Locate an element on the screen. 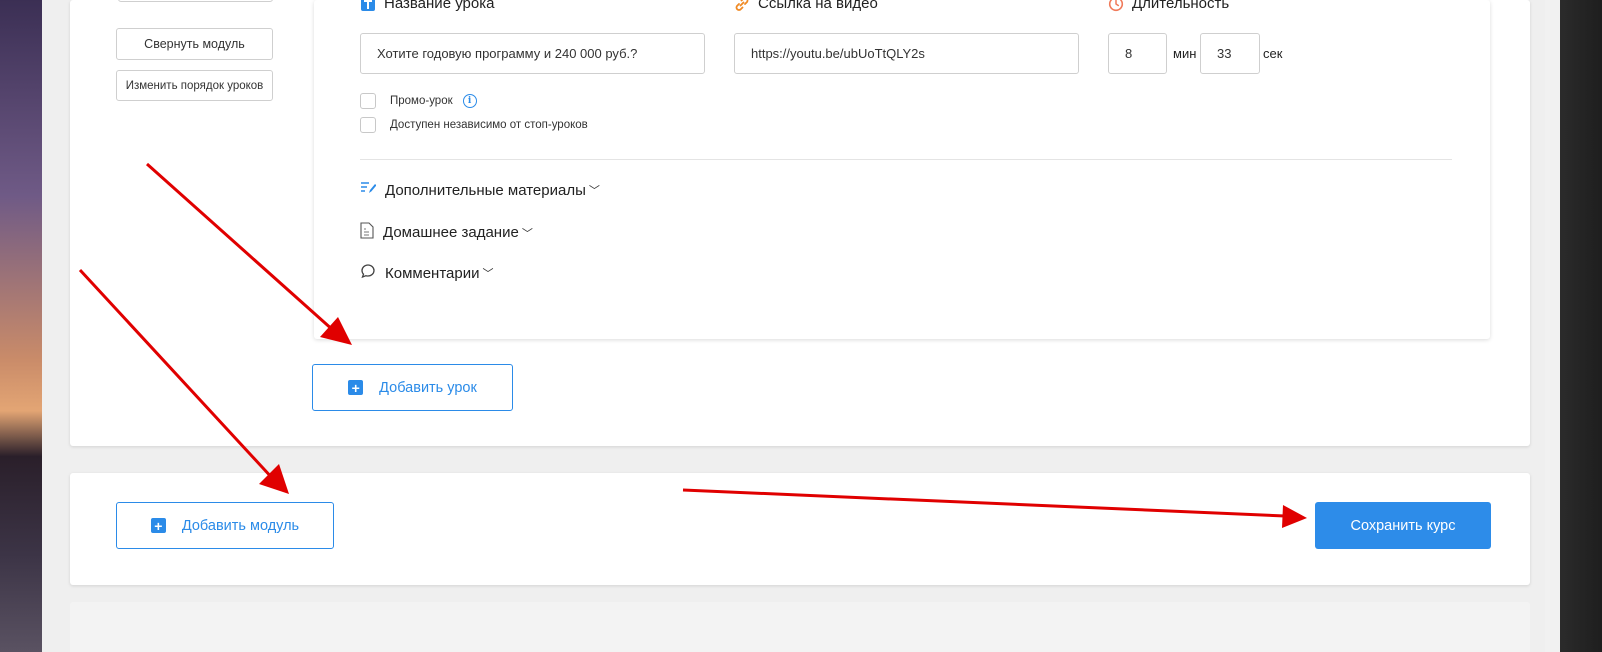  pencil-list-icon is located at coordinates (368, 190).